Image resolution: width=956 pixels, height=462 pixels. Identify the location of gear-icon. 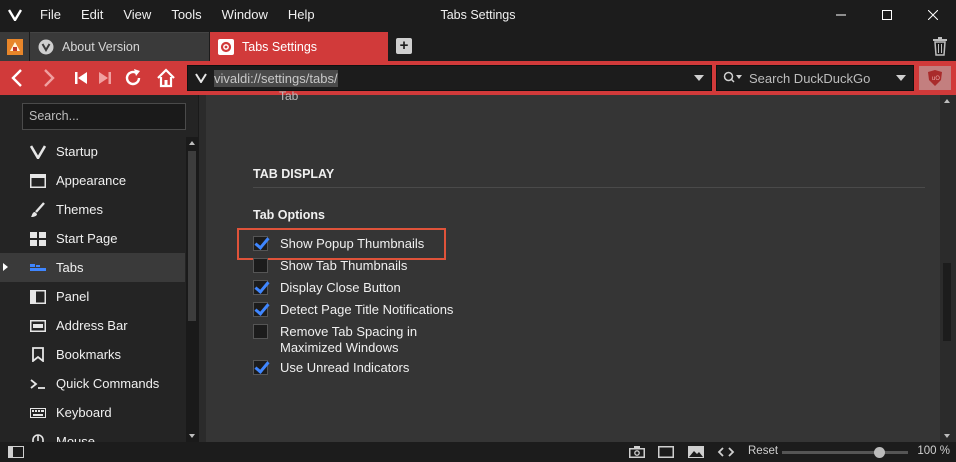
(226, 46).